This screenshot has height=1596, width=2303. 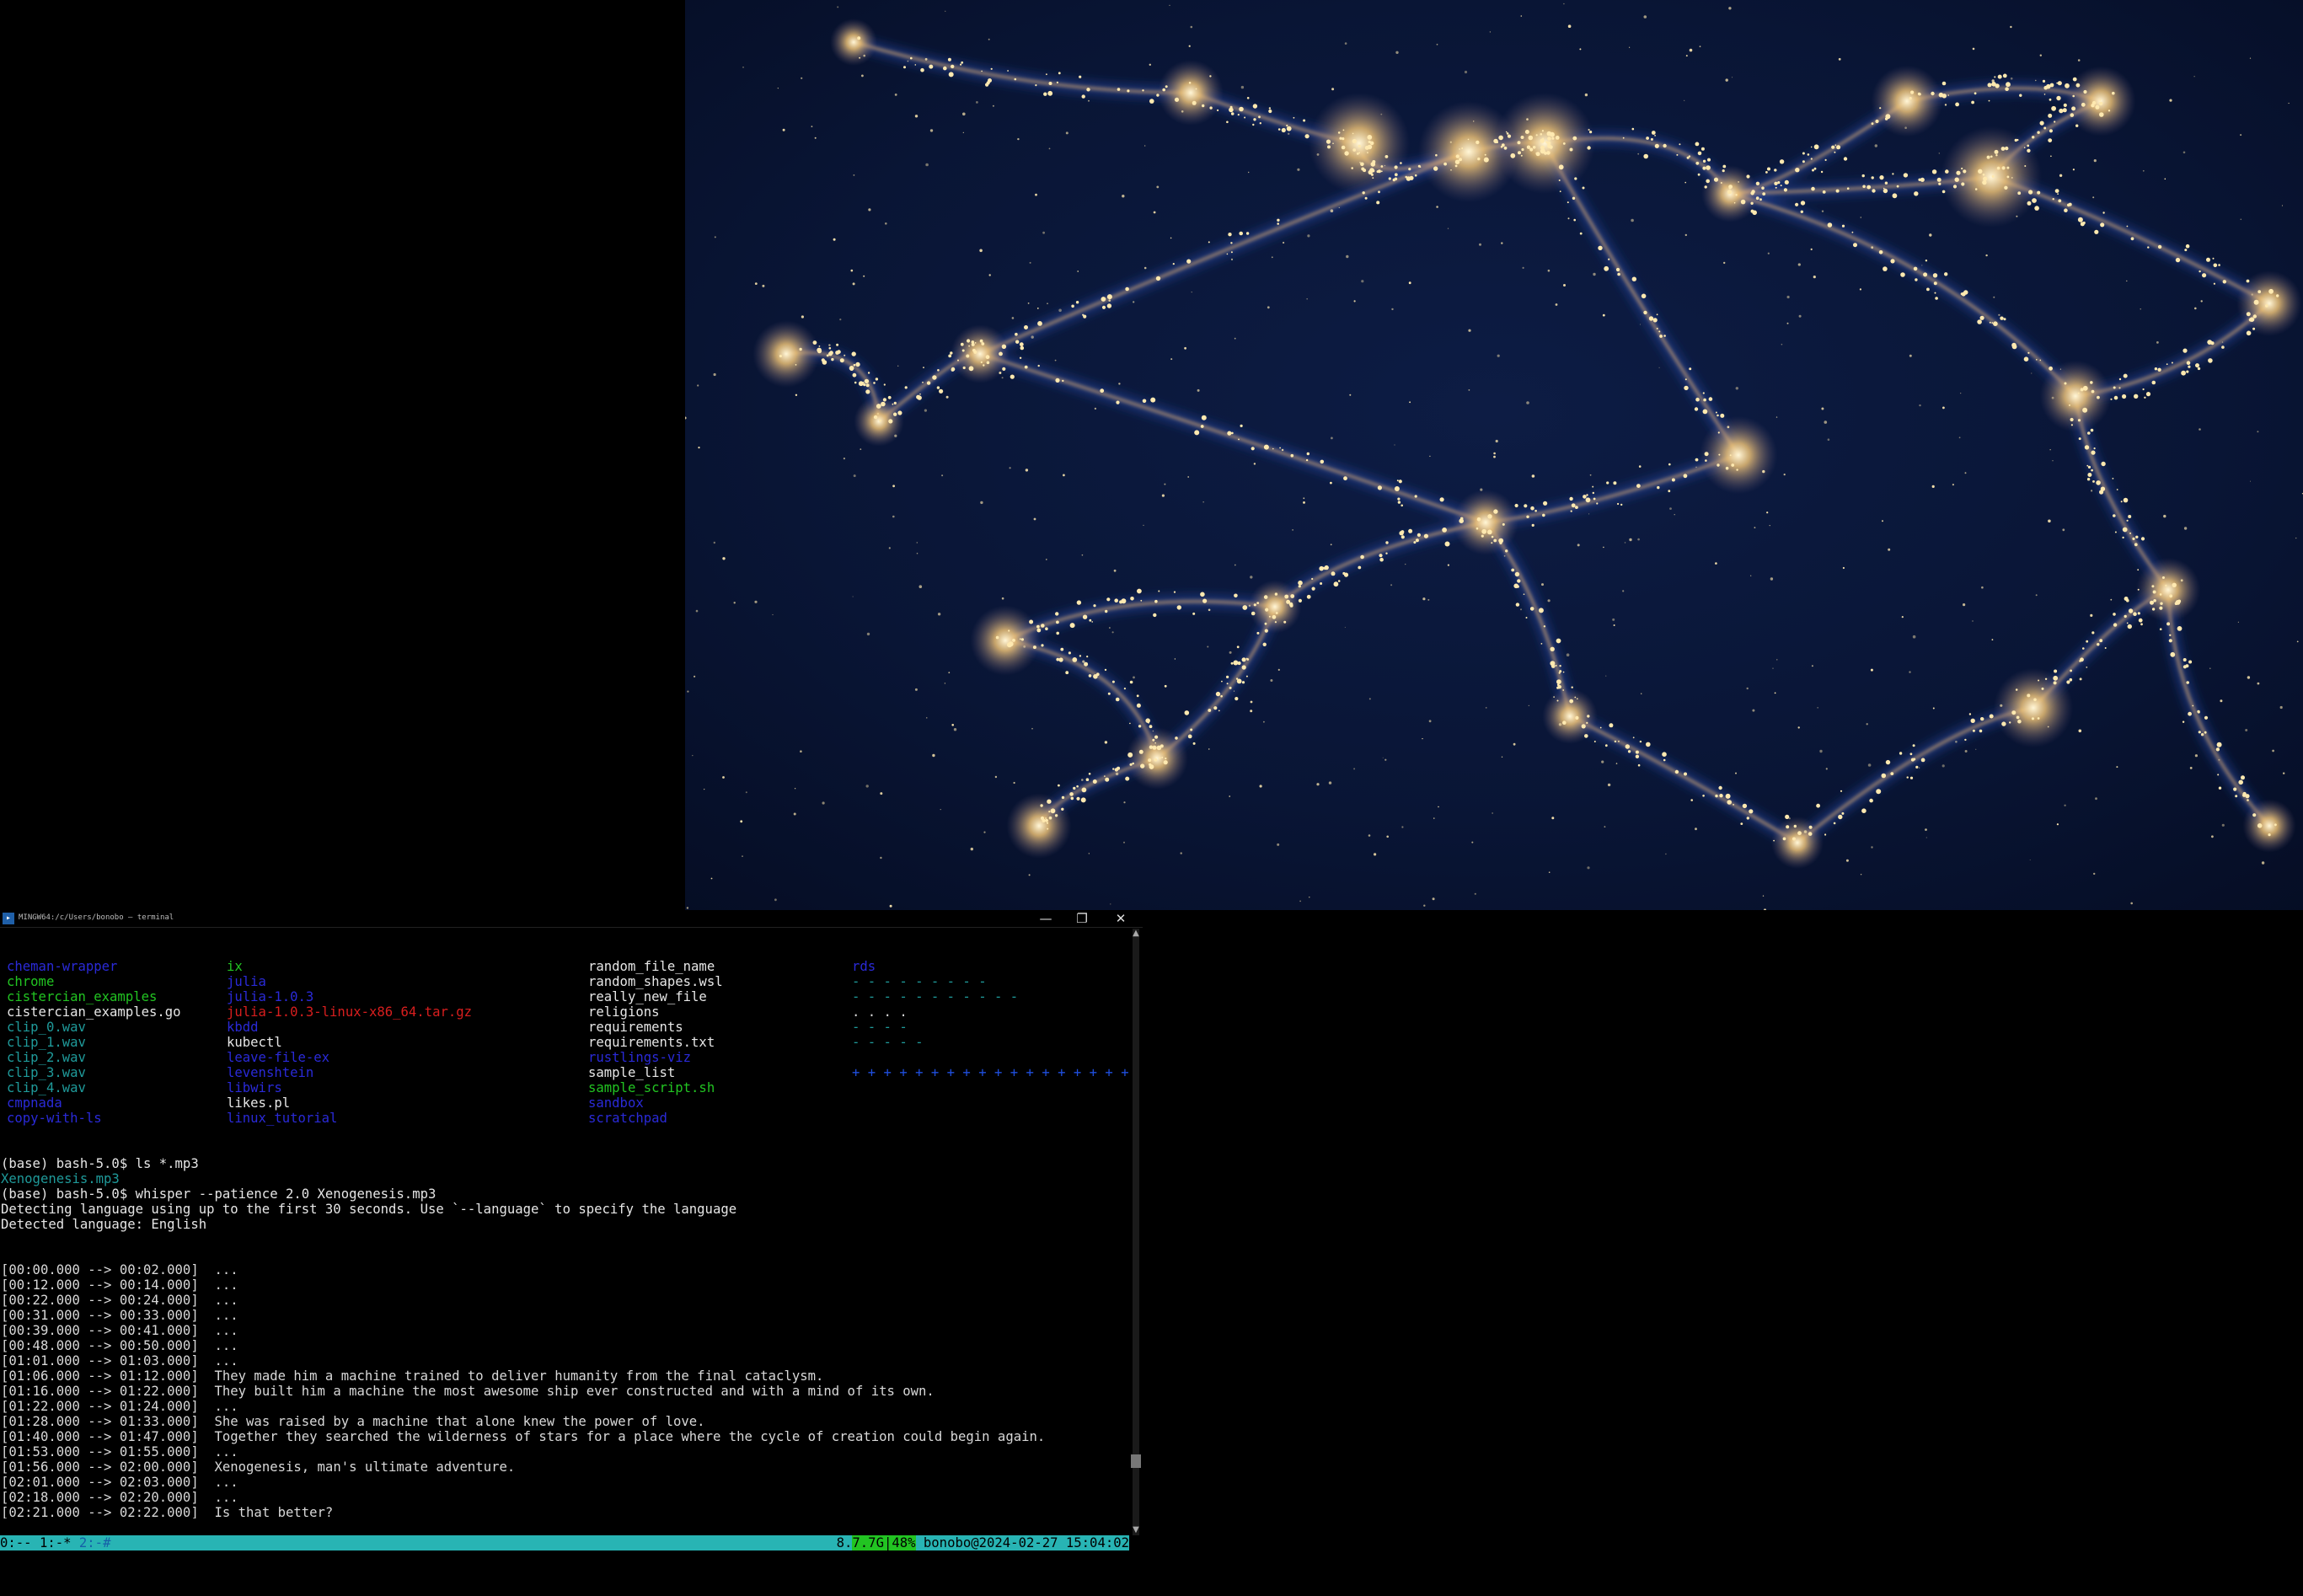 I want to click on ls-entry: . . . ., so click(x=880, y=1012).